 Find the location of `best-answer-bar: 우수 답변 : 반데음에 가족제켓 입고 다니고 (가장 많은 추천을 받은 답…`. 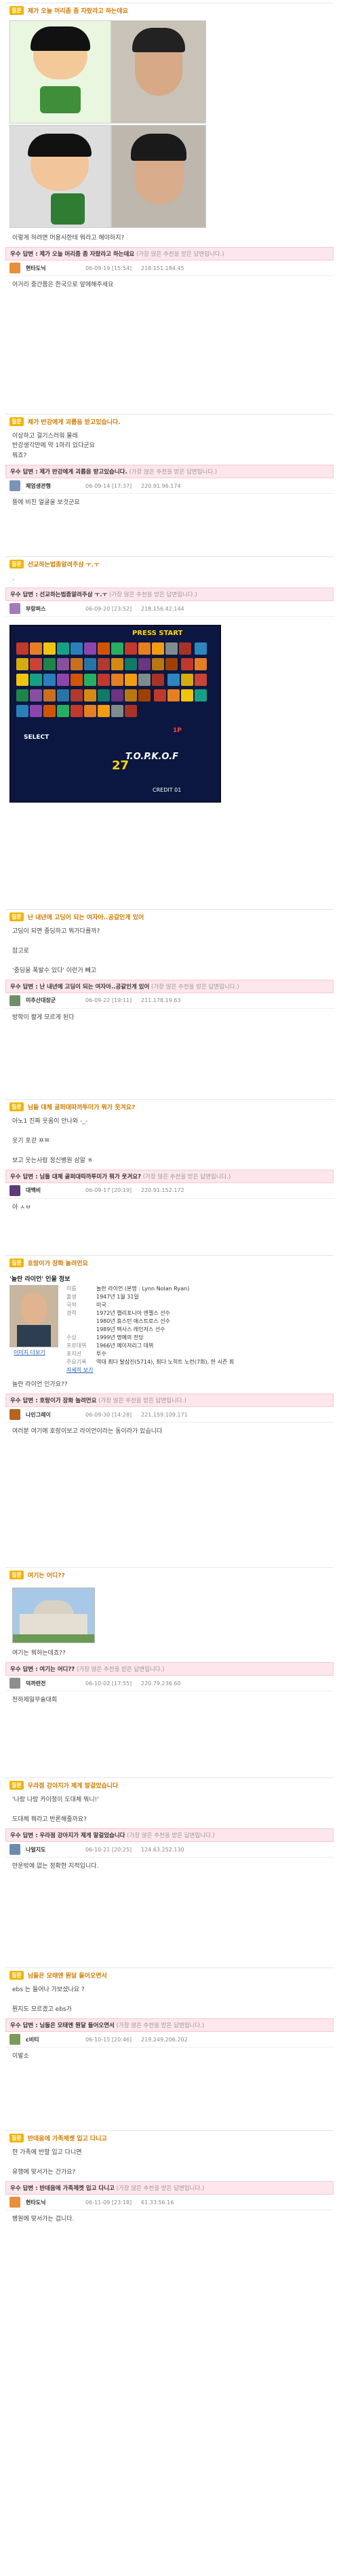

best-answer-bar: 우수 답변 : 반데음에 가족제켓 입고 다니고 (가장 많은 추천을 받은 답… is located at coordinates (169, 2188).